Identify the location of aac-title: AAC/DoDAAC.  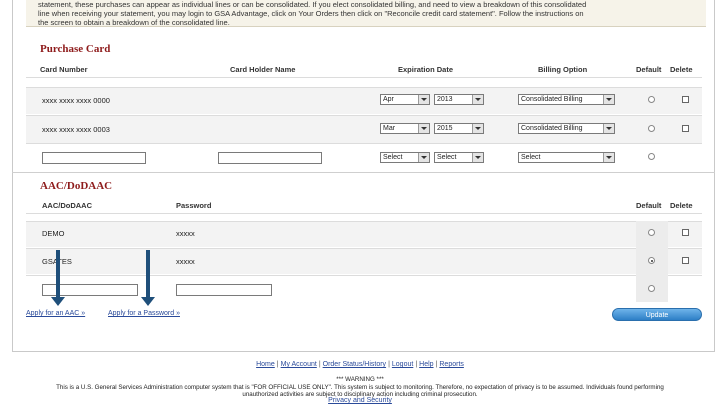
(76, 186).